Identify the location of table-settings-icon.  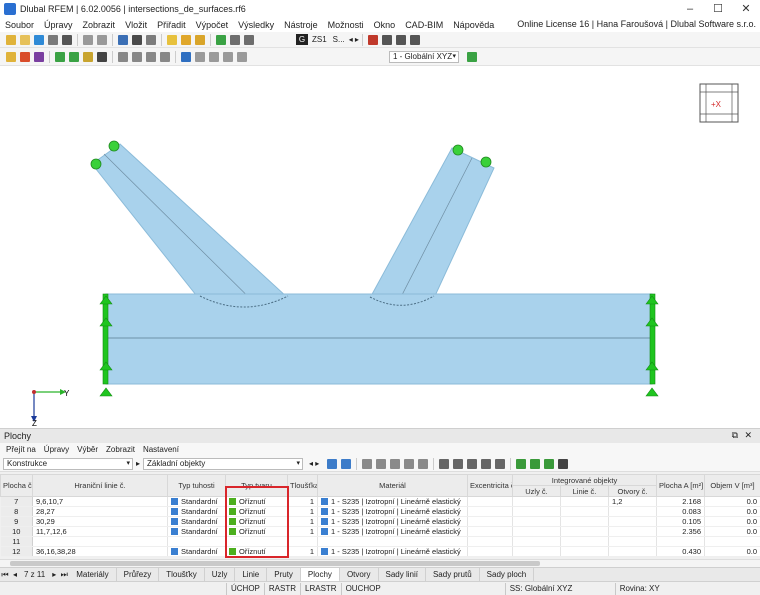
(521, 463).